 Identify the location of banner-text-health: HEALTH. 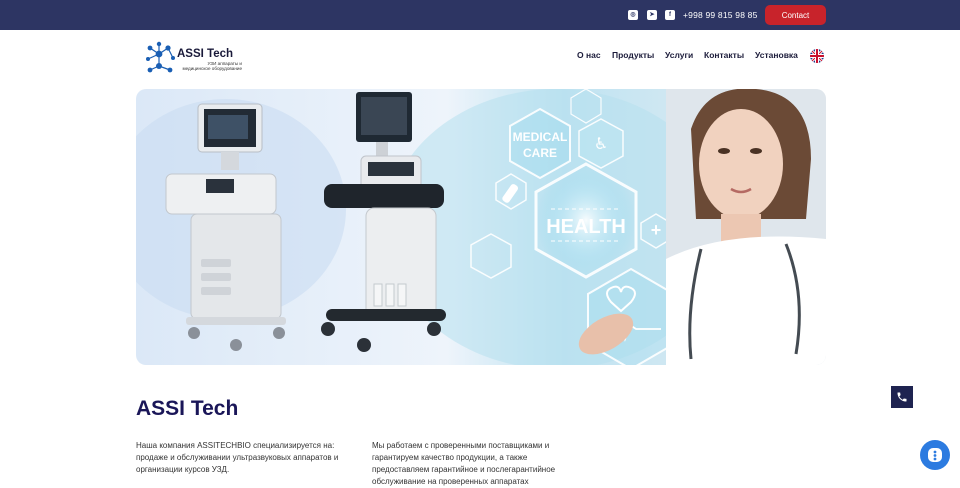
(586, 227).